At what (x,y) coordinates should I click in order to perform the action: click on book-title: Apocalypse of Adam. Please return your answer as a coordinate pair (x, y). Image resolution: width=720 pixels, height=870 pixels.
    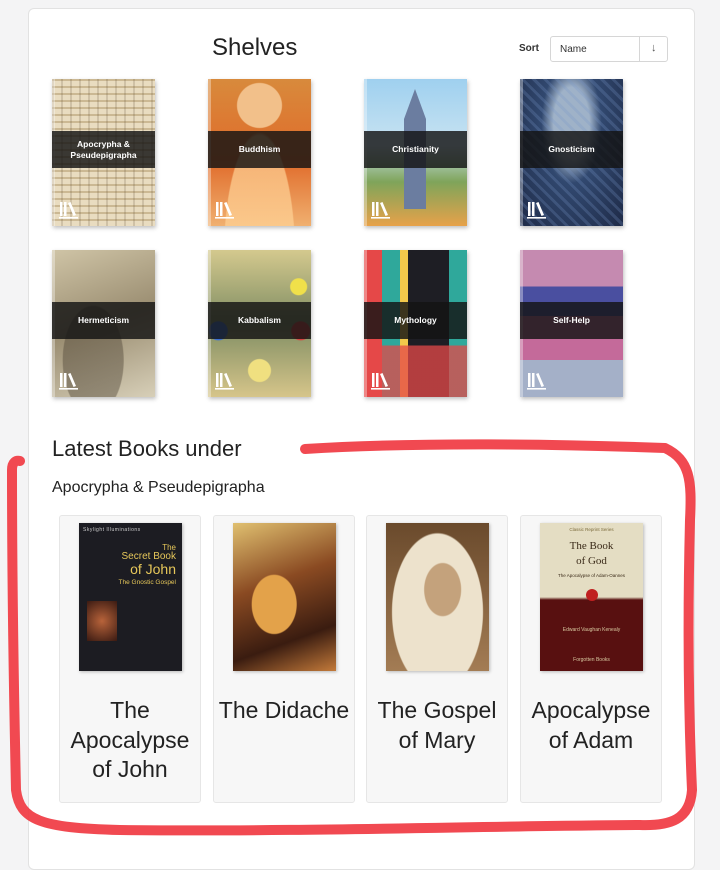
    Looking at the image, I should click on (591, 725).